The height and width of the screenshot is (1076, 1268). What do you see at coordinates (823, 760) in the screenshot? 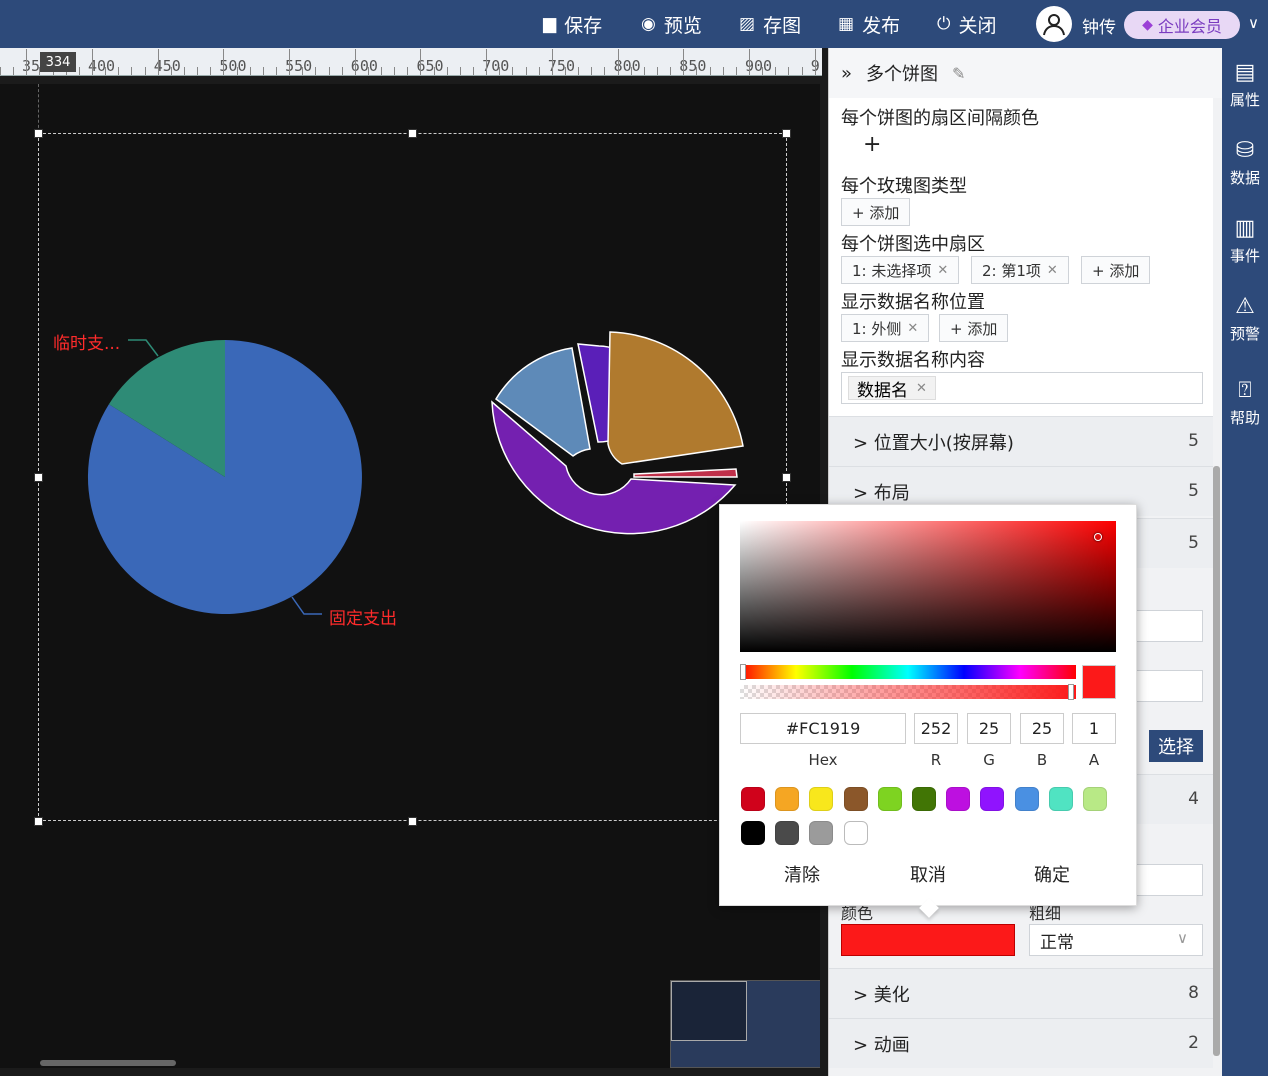
I see `hex-label: Hex` at bounding box center [823, 760].